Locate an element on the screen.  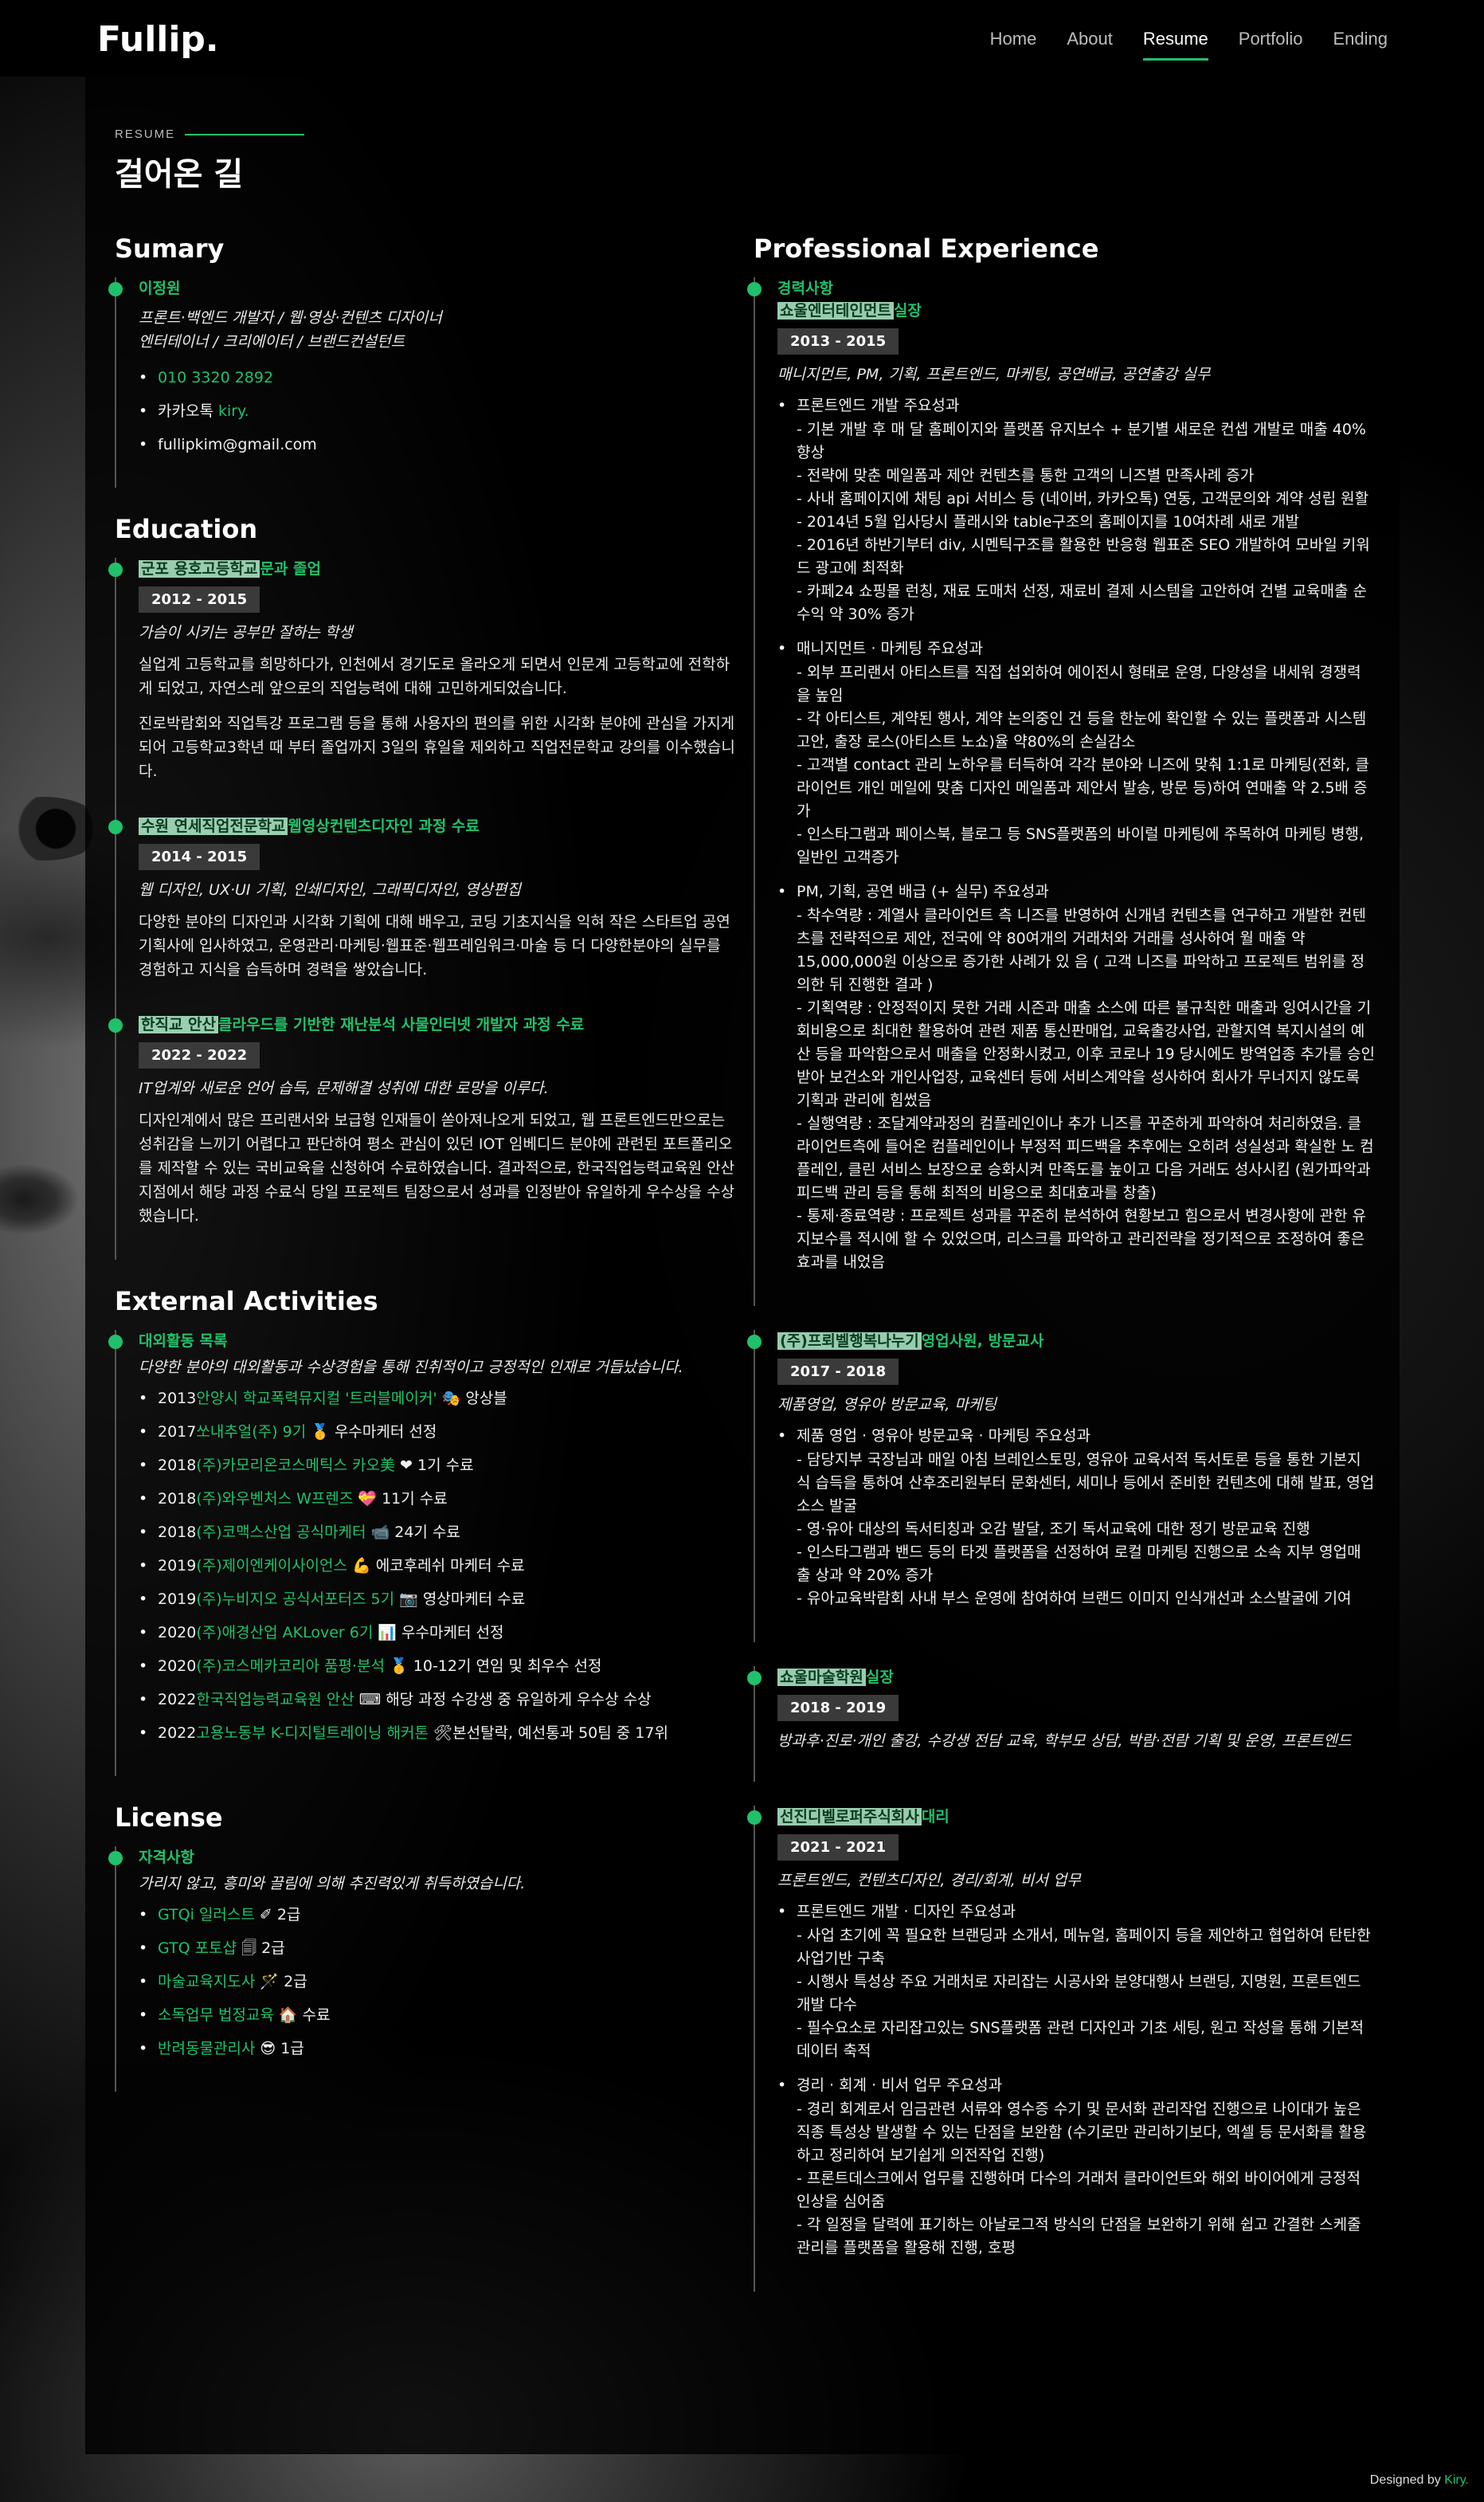
achievement-heading: 매니지먼트 · 마케팅 주요성과 is located at coordinates (890, 648).